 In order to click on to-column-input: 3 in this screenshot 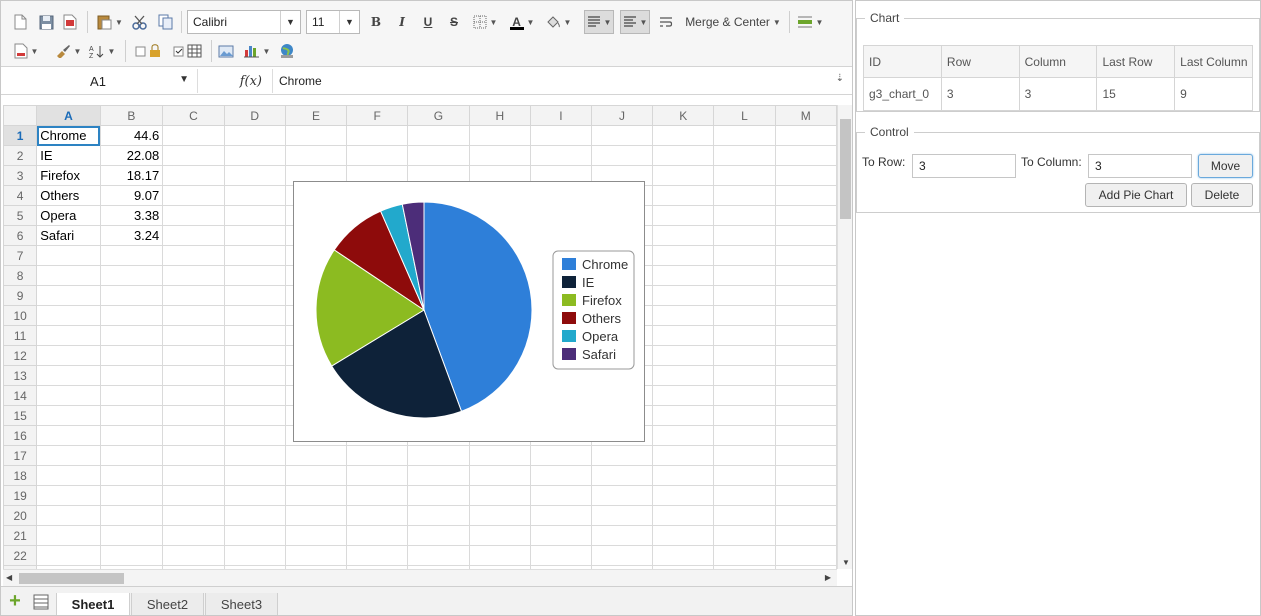, I will do `click(1140, 166)`.